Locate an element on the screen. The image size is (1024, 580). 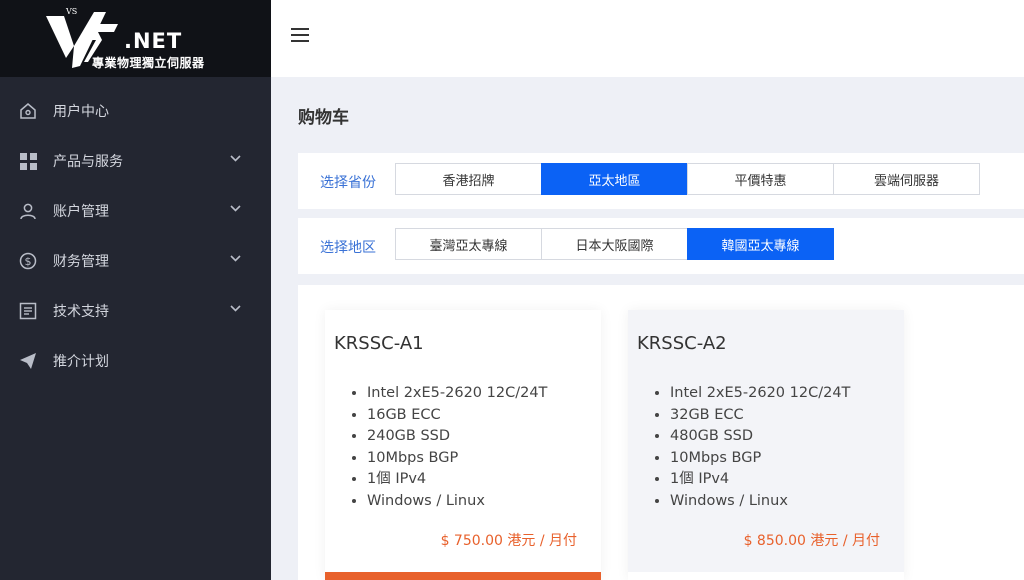
tab-cloud-servers: 雲端伺服器 is located at coordinates (906, 179).